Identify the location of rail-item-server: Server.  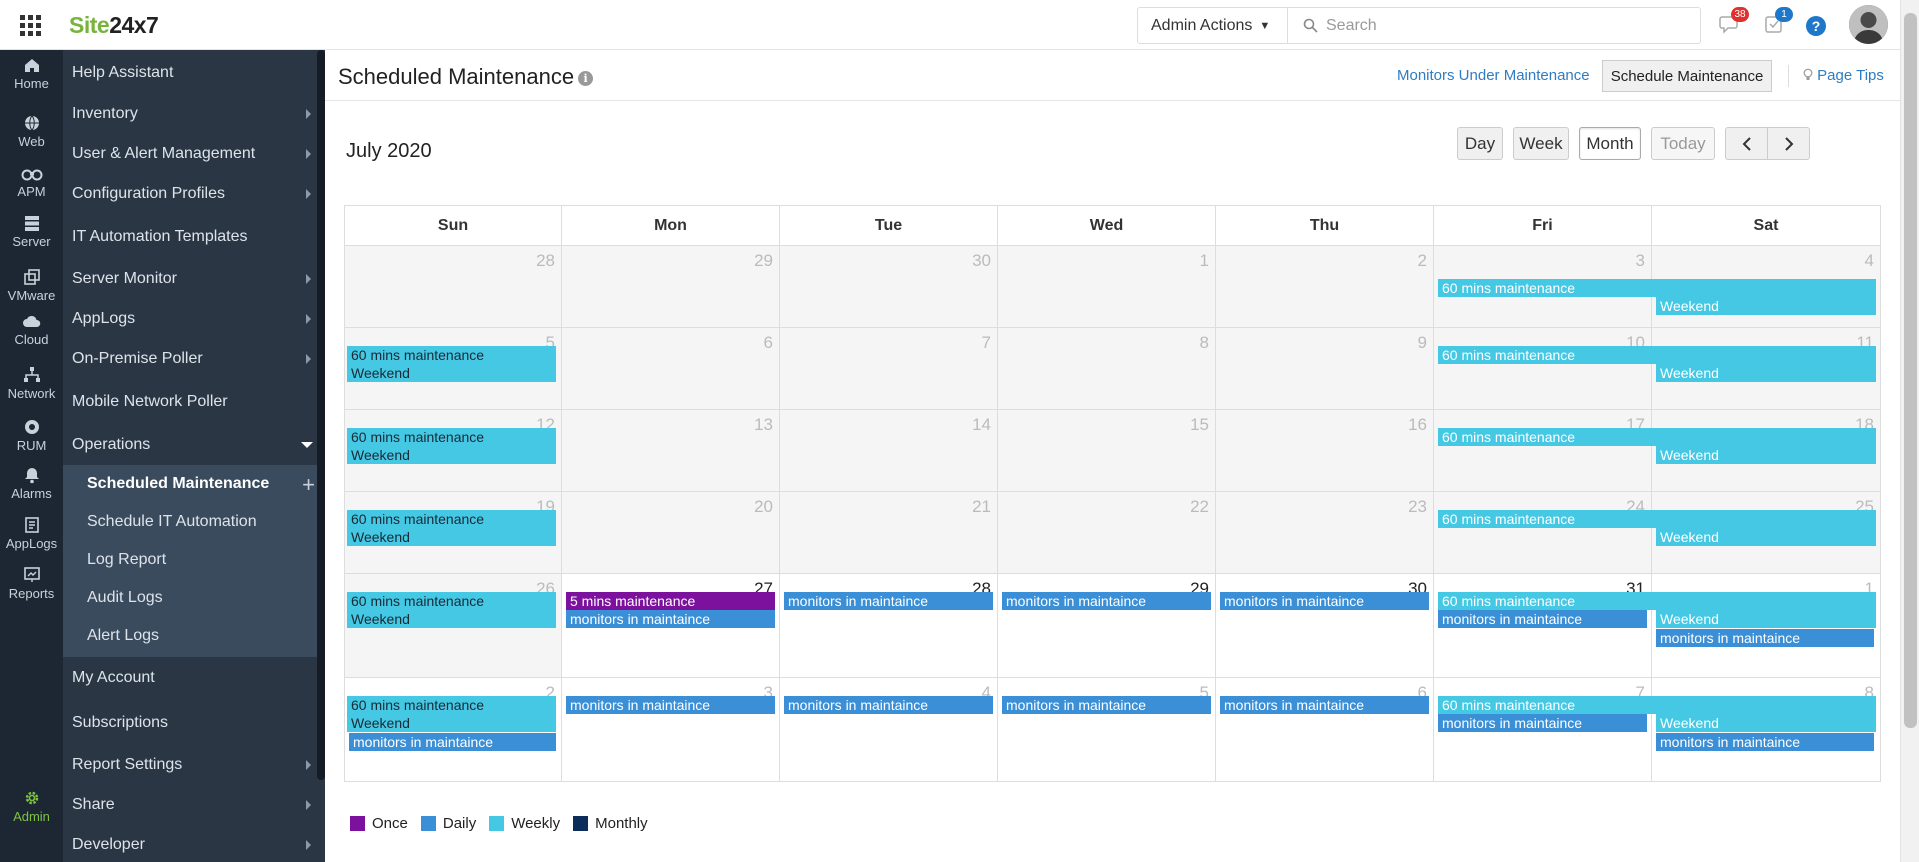
(31, 237).